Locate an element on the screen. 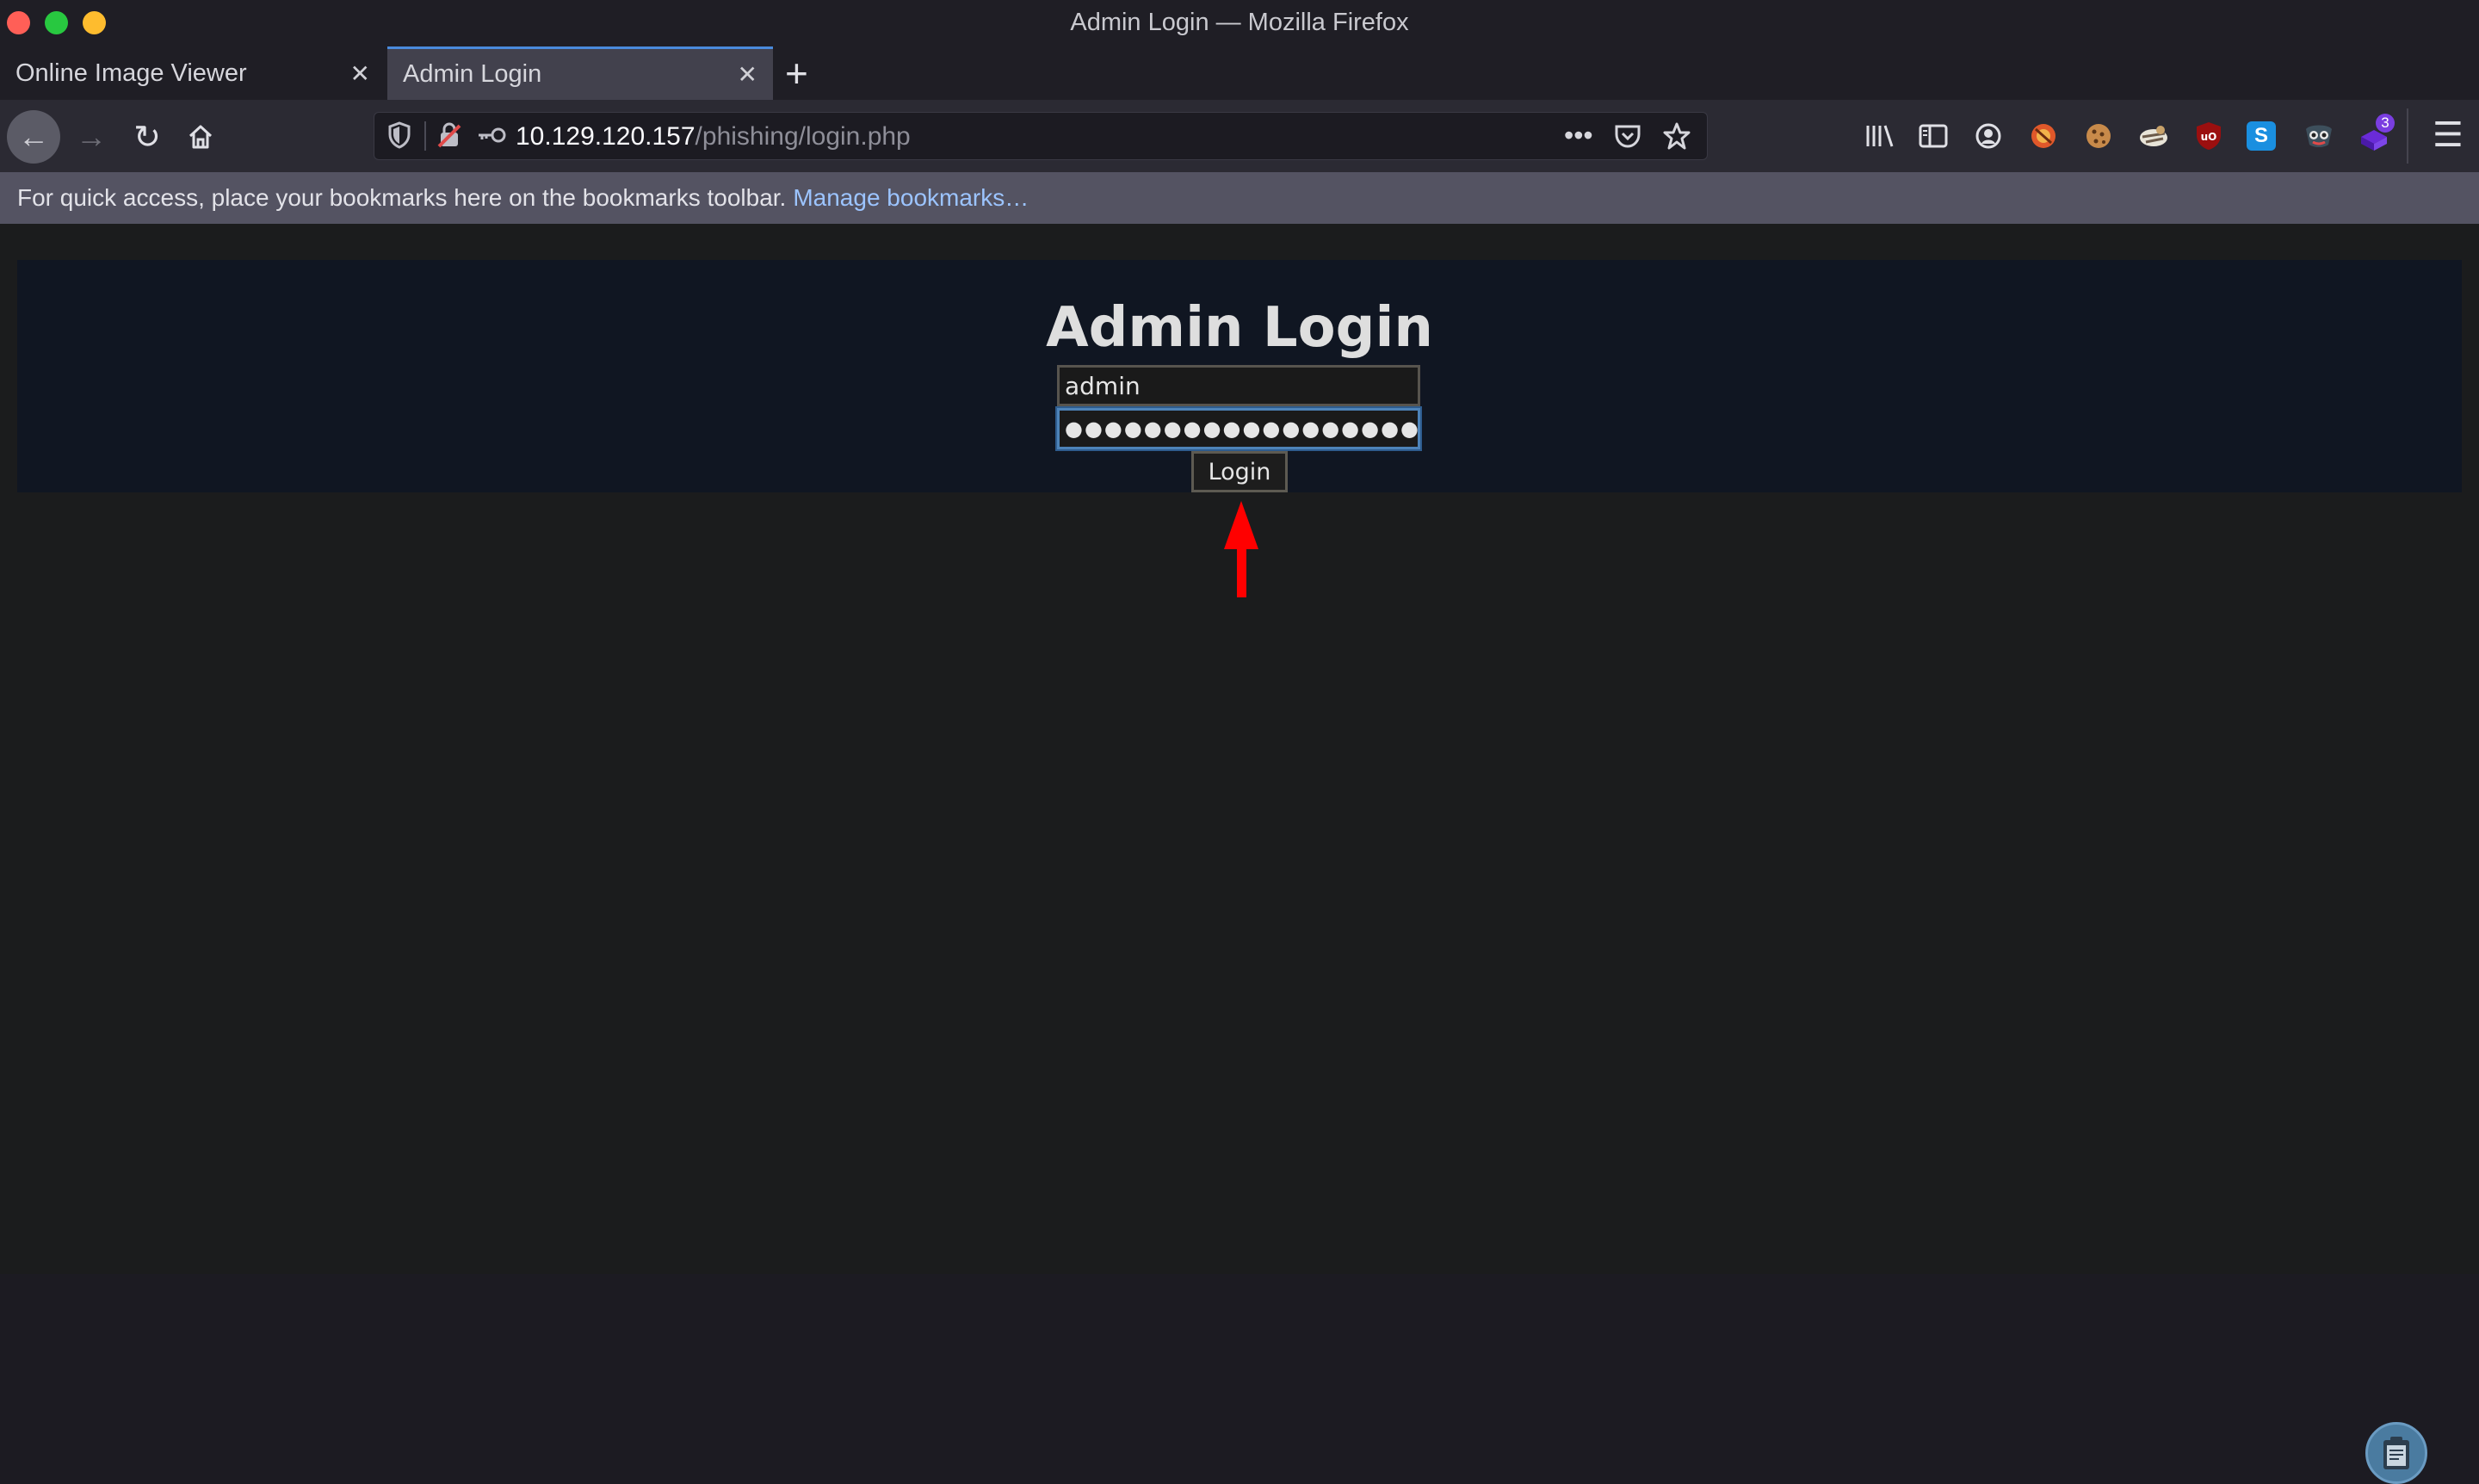  arrow-left-icon: ← is located at coordinates (33, 136).